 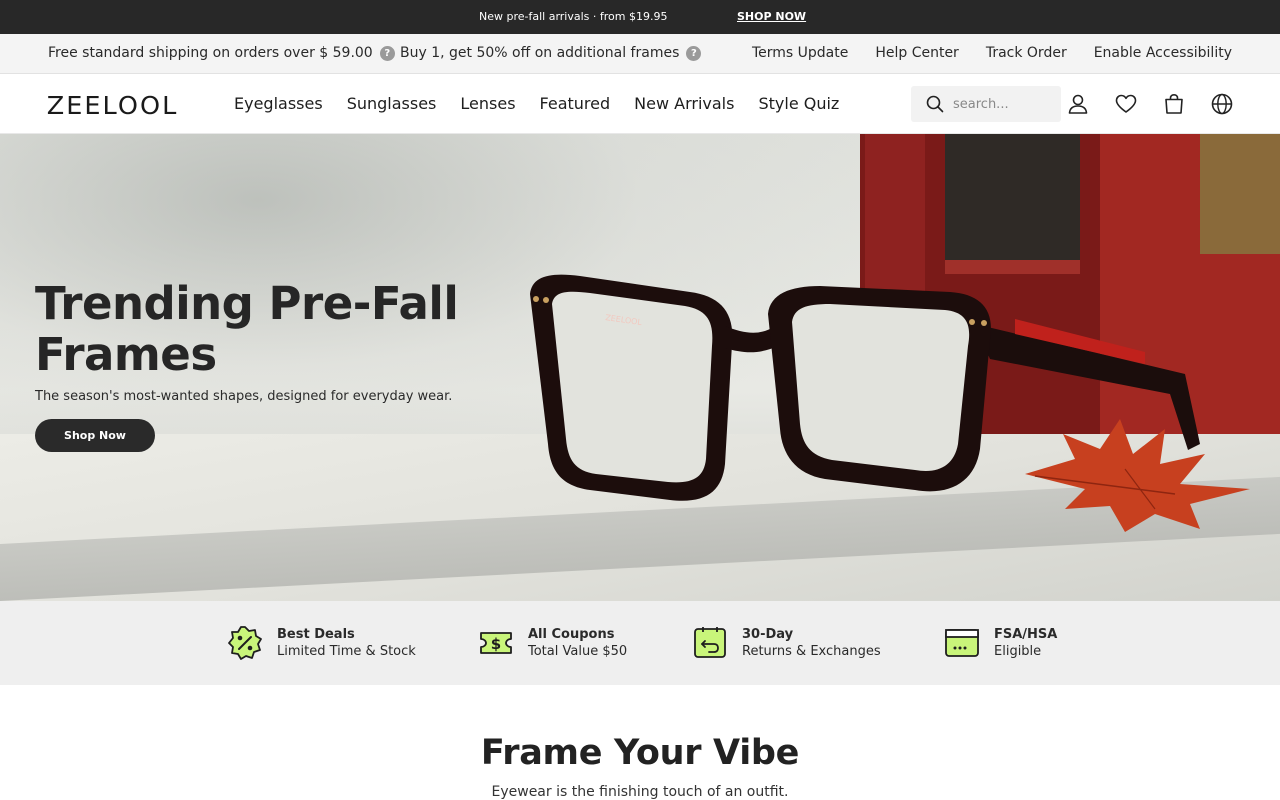 What do you see at coordinates (1026, 634) in the screenshot?
I see `benefit-title: FSA/HSA` at bounding box center [1026, 634].